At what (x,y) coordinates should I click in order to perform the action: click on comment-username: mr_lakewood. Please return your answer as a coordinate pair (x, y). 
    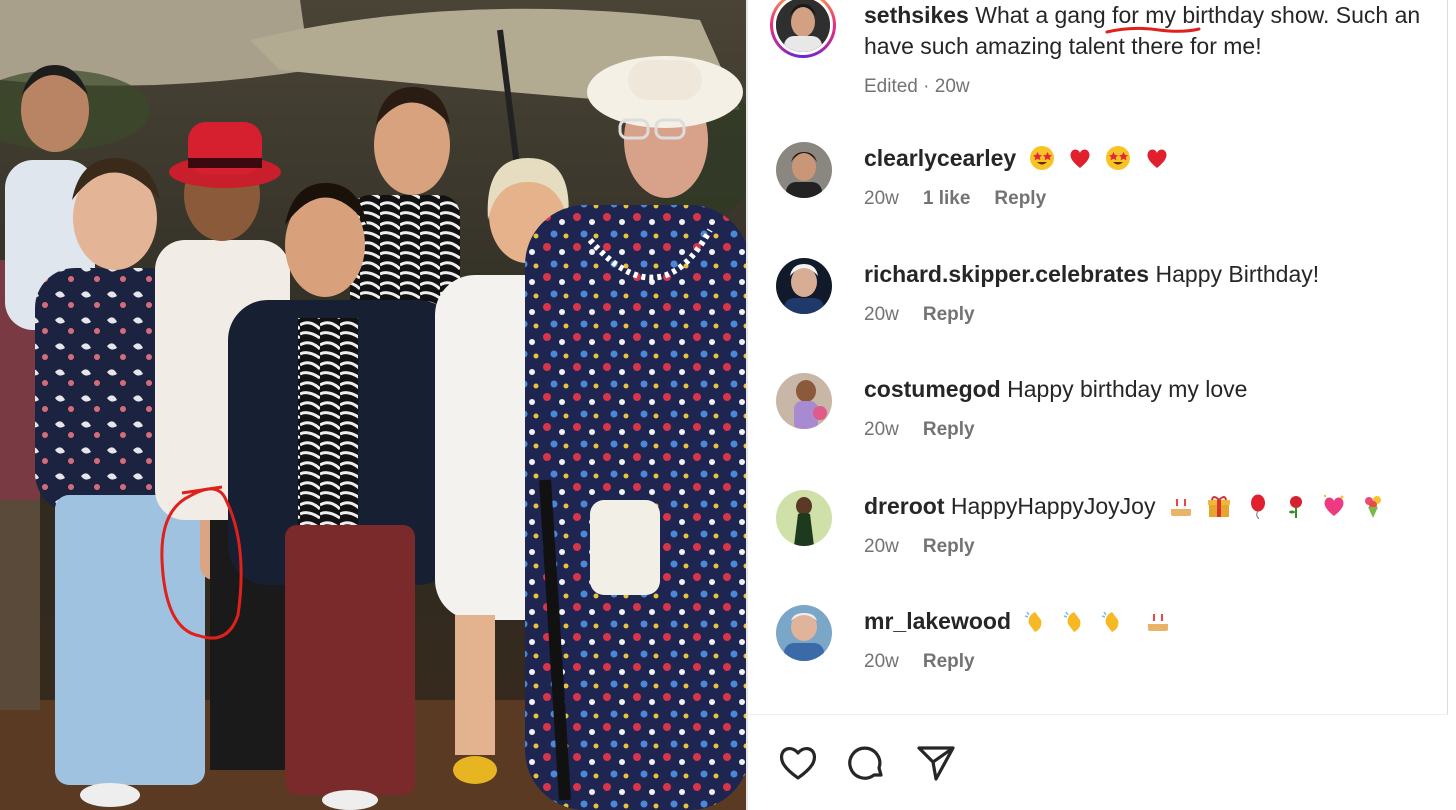
    Looking at the image, I should click on (937, 621).